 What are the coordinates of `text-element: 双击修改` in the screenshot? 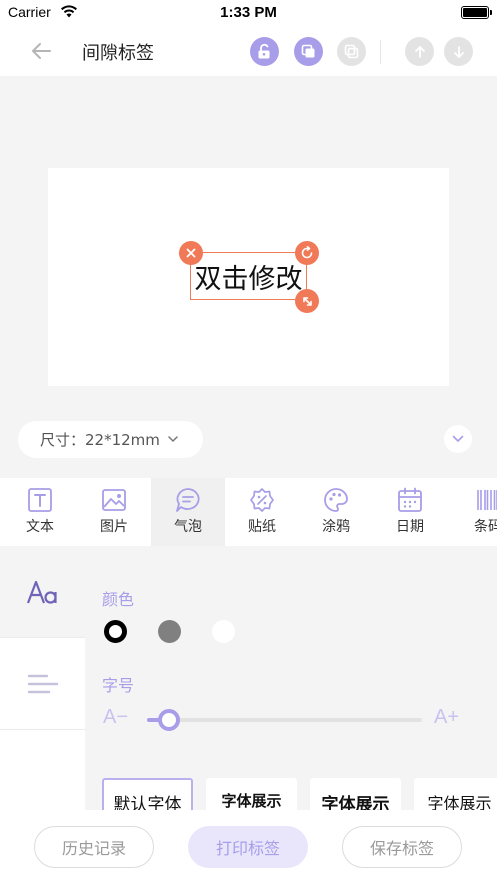 It's located at (248, 276).